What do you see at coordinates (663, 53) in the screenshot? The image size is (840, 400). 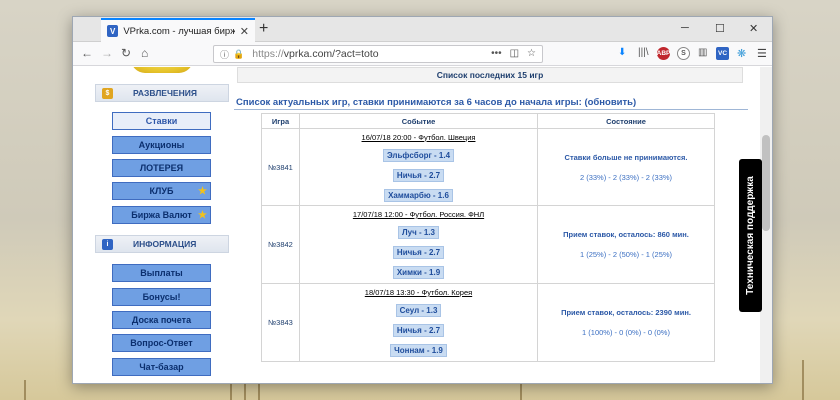 I see `adblock-icon: ABP` at bounding box center [663, 53].